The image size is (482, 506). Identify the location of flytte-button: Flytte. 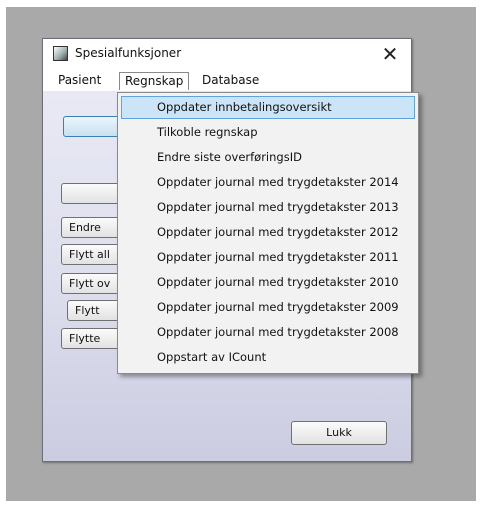
(92, 338).